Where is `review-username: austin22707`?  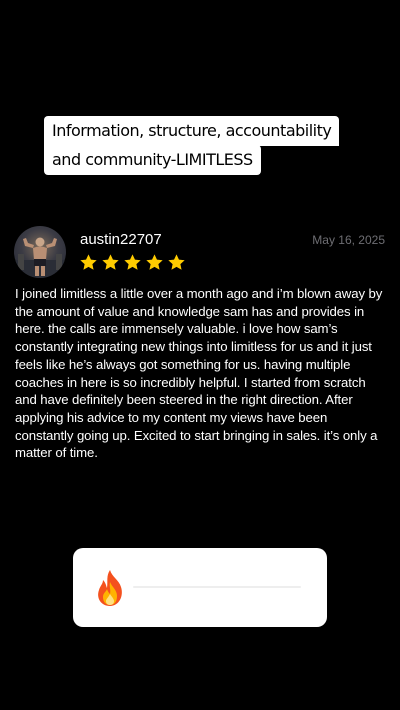
review-username: austin22707 is located at coordinates (121, 239).